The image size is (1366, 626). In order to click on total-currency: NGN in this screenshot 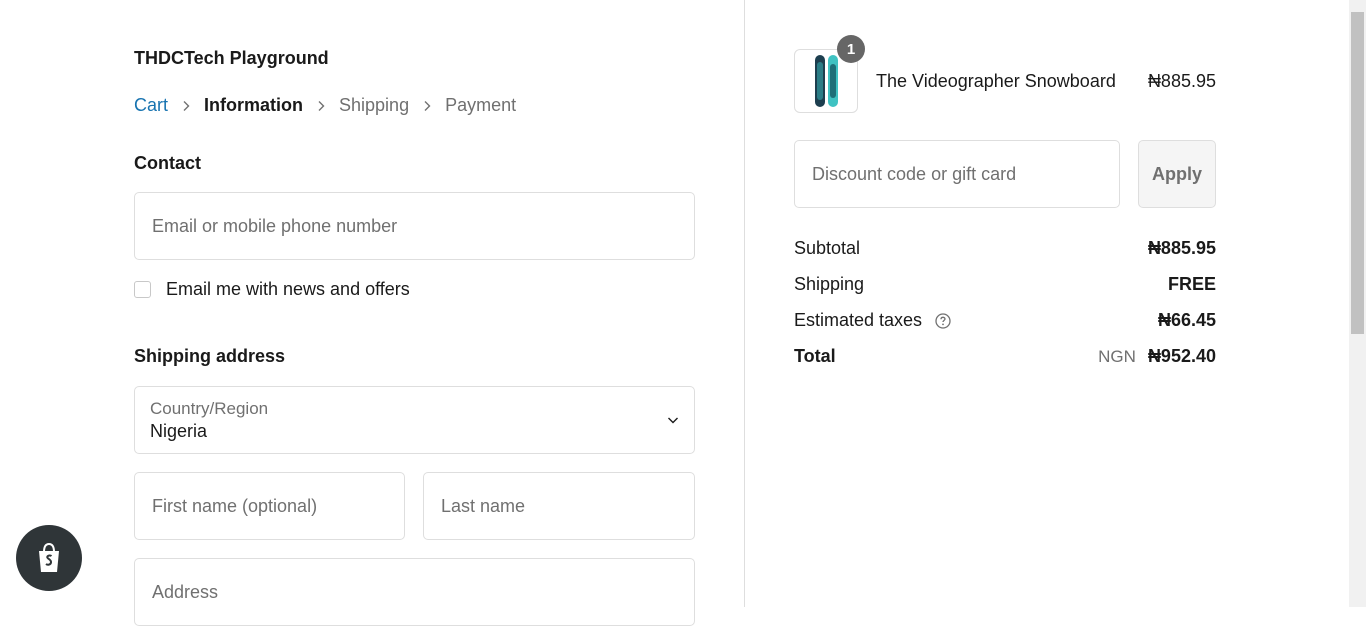, I will do `click(1117, 356)`.